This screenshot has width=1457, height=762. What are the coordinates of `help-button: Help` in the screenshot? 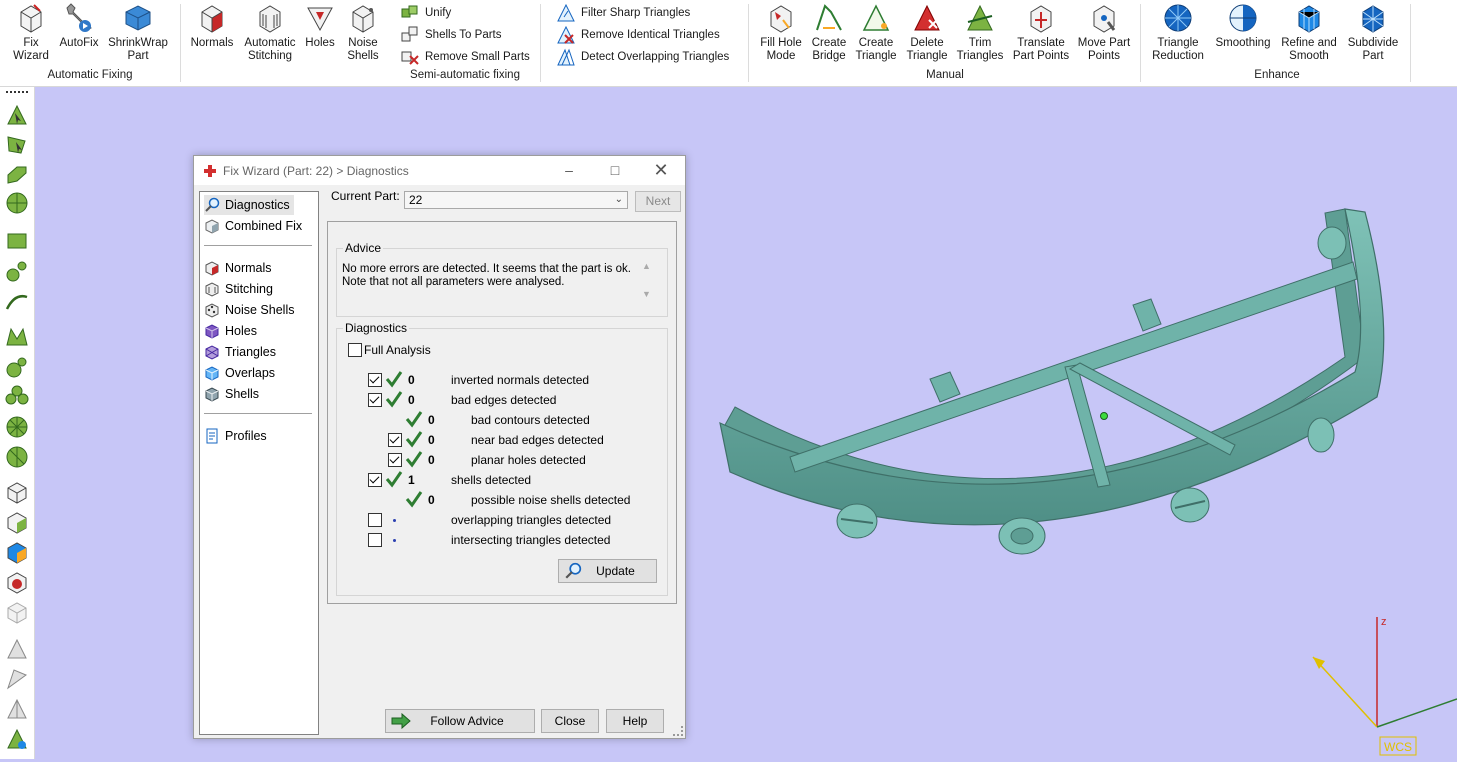 It's located at (635, 721).